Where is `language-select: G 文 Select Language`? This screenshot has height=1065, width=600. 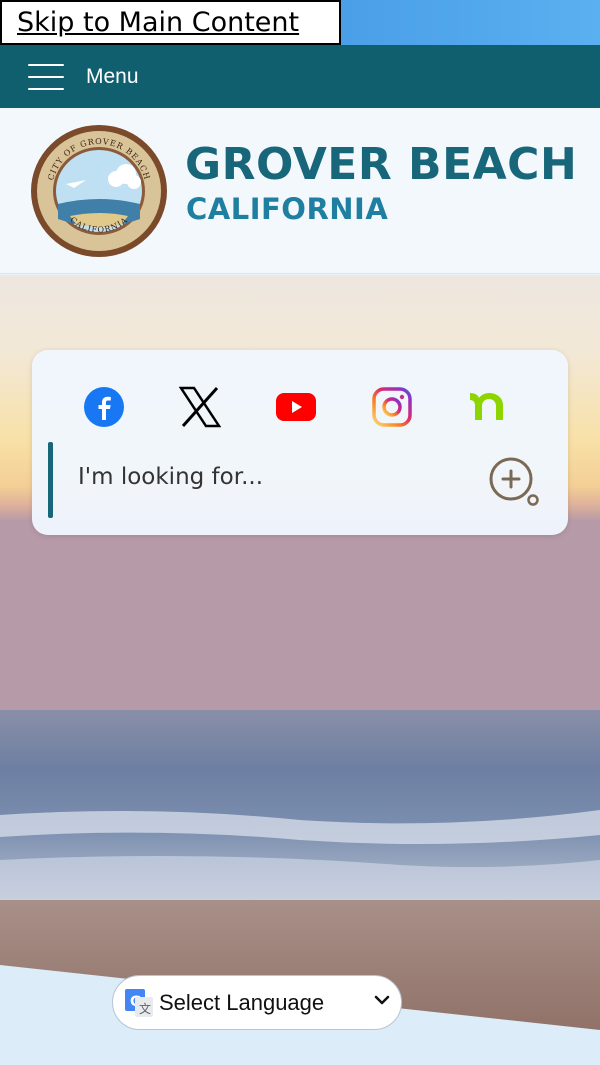
language-select: G 文 Select Language is located at coordinates (257, 1002).